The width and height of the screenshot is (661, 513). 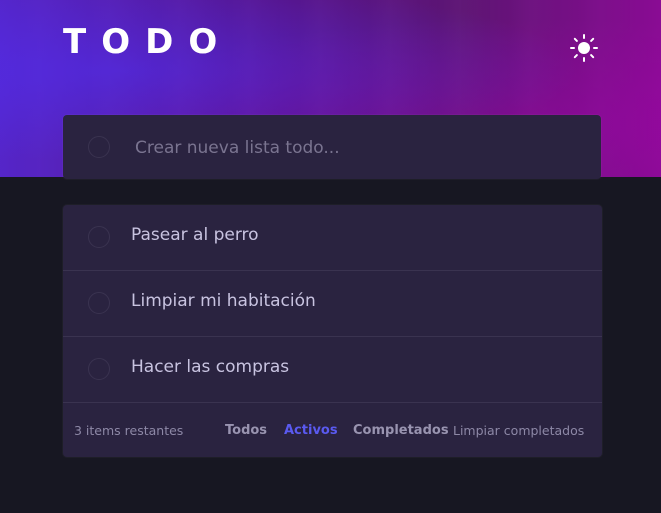 I want to click on todo-text: Pasear al perro, so click(x=195, y=235).